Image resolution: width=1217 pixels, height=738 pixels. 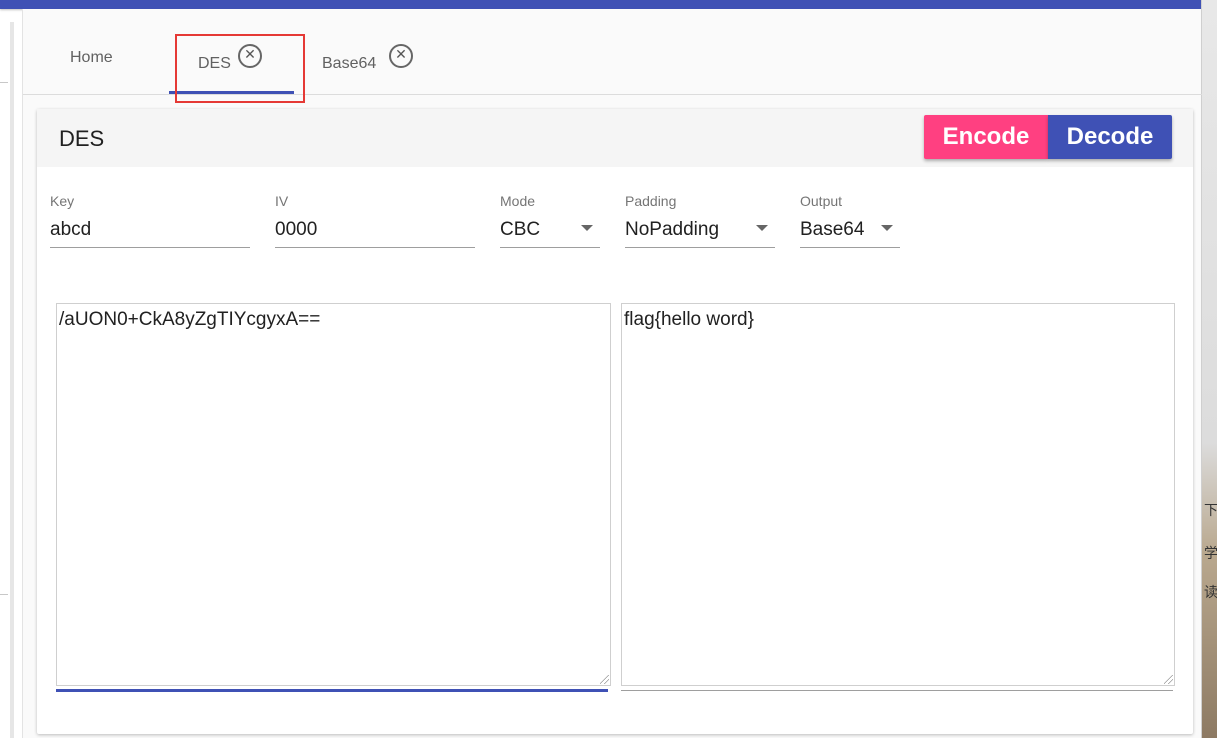 I want to click on mode-select: Mode CBC, so click(x=550, y=220).